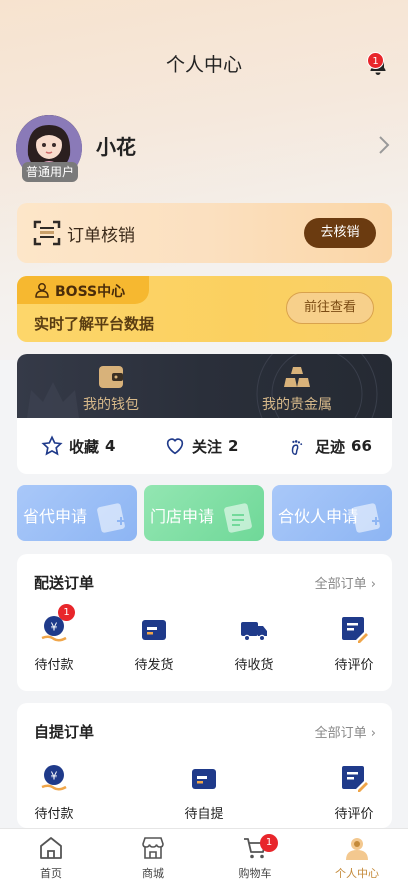  I want to click on order-verify-card: 订单核销 去核销, so click(204, 233).